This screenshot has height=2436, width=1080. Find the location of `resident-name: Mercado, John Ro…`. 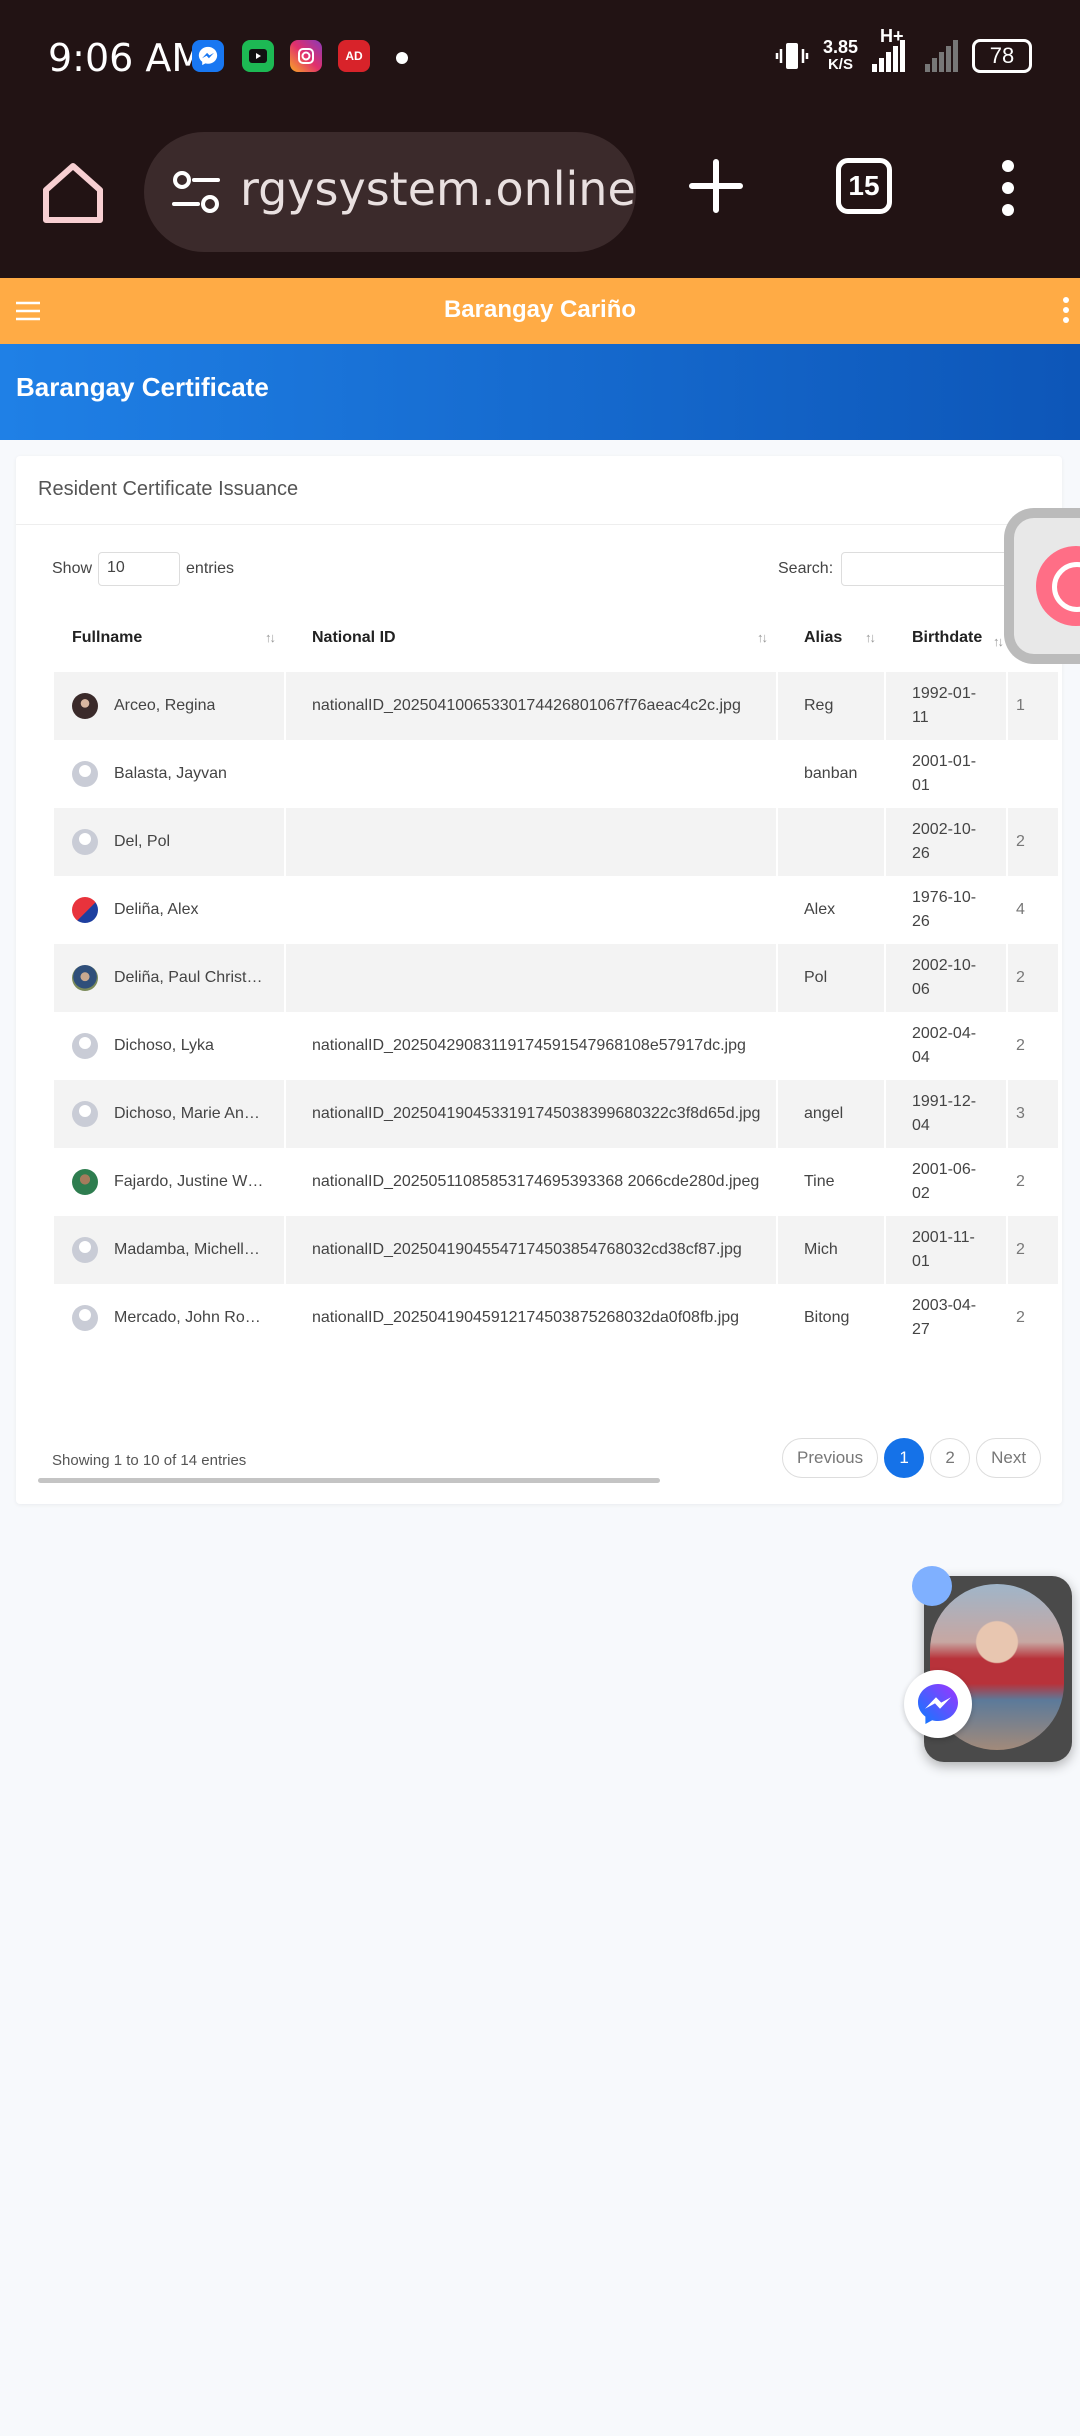

resident-name: Mercado, John Ro… is located at coordinates (187, 1317).